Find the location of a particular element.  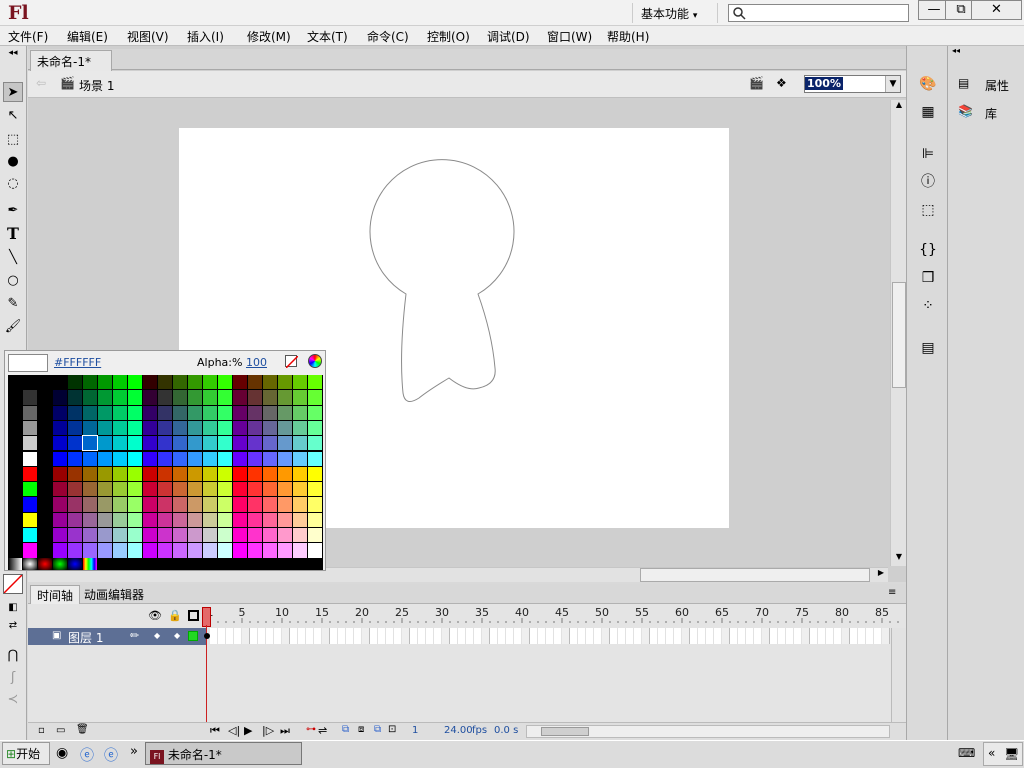

tab-motion-editor: 动画编辑器 is located at coordinates (114, 594).